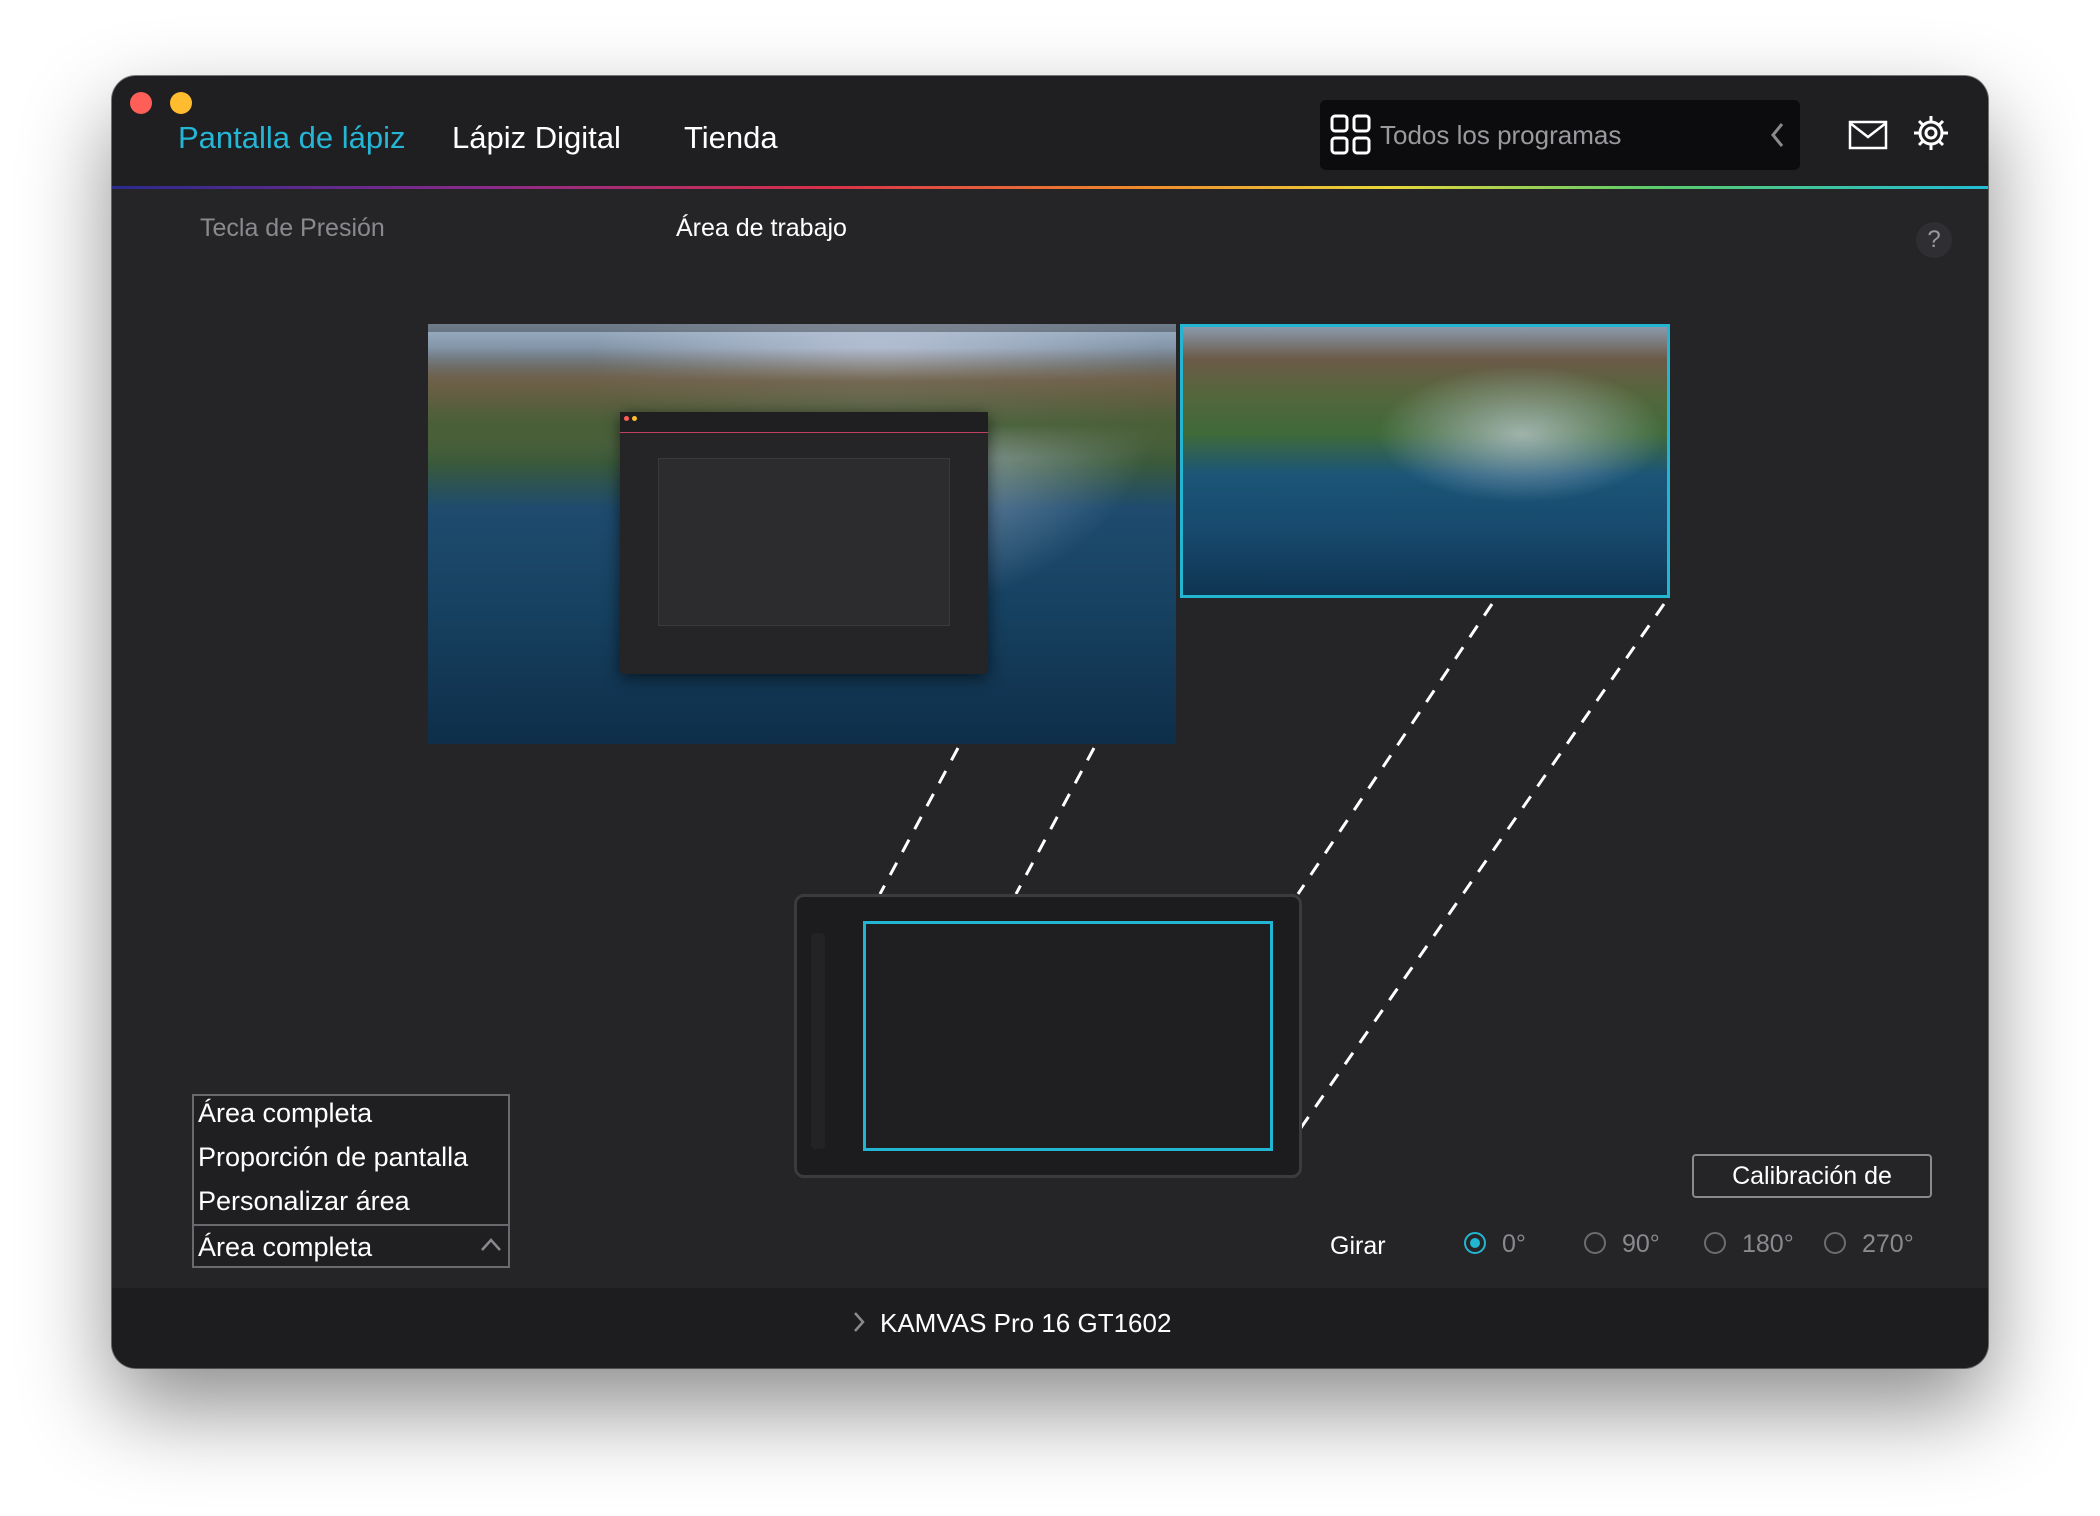  I want to click on chevron-left-icon, so click(1778, 135).